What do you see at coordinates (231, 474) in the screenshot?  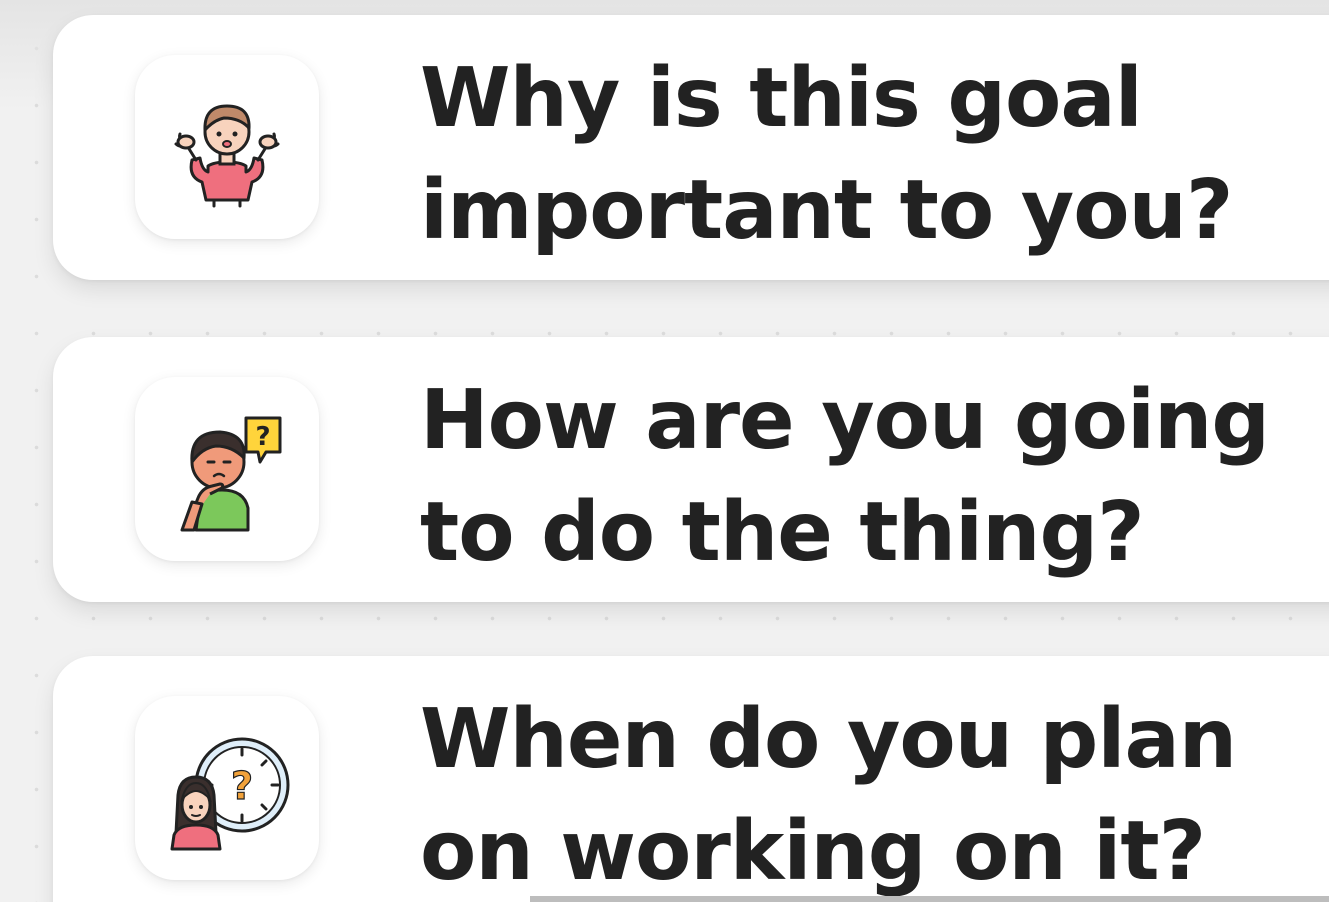 I see `thinking-person-icon: ?` at bounding box center [231, 474].